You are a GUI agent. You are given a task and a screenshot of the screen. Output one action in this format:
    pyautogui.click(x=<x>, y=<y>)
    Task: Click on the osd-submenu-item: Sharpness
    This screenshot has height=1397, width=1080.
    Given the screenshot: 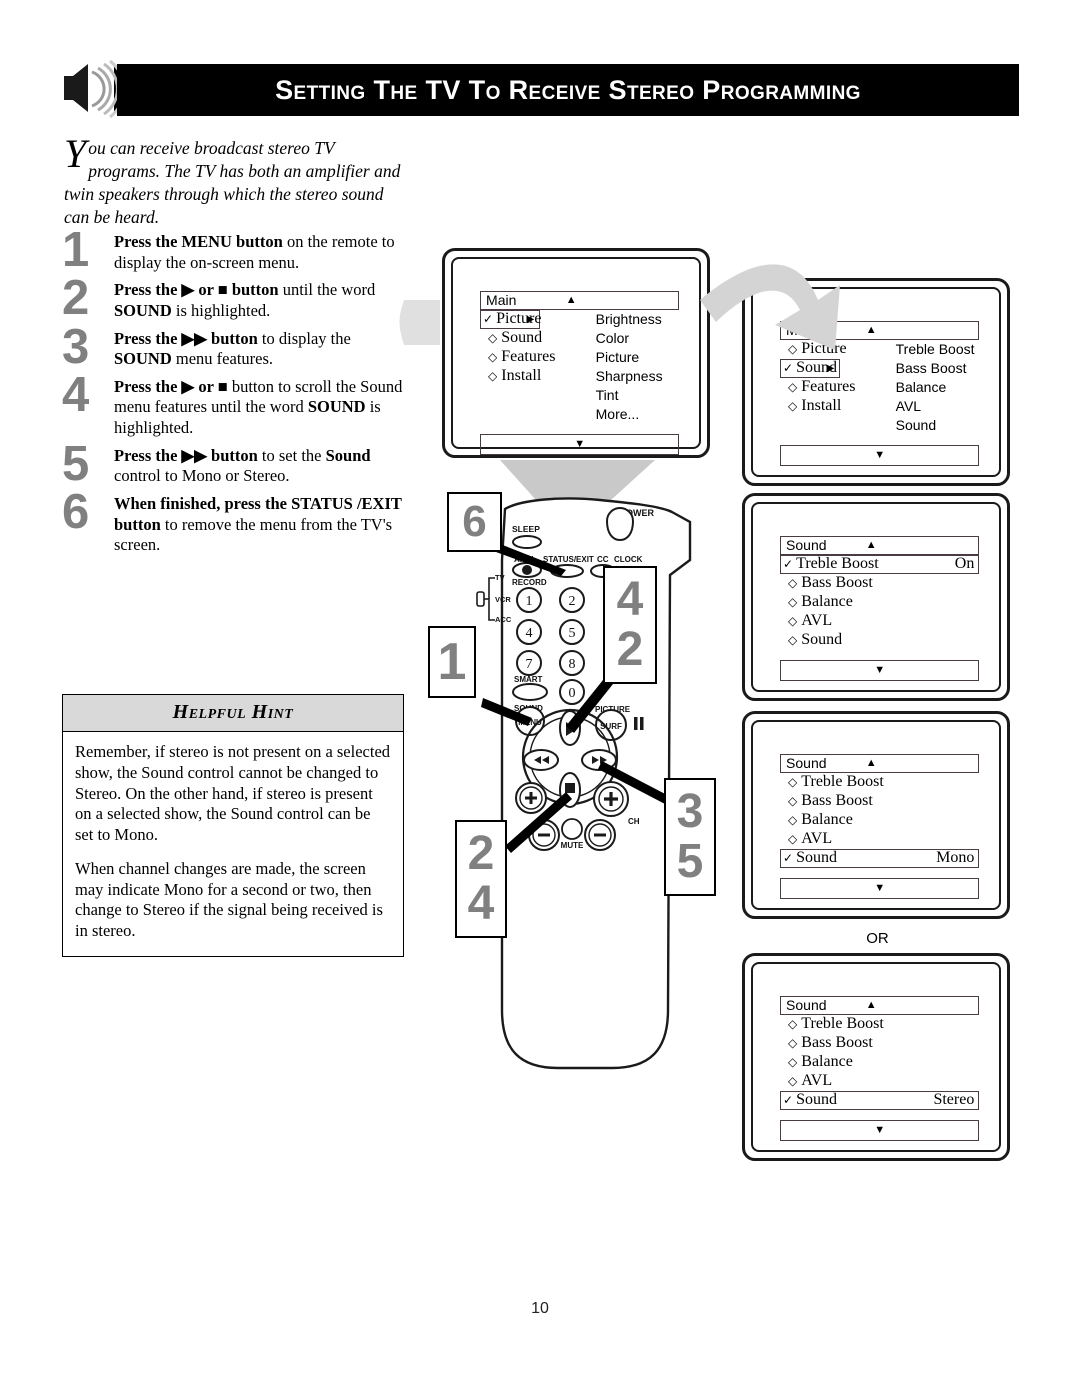 What is the action you would take?
    pyautogui.click(x=638, y=376)
    